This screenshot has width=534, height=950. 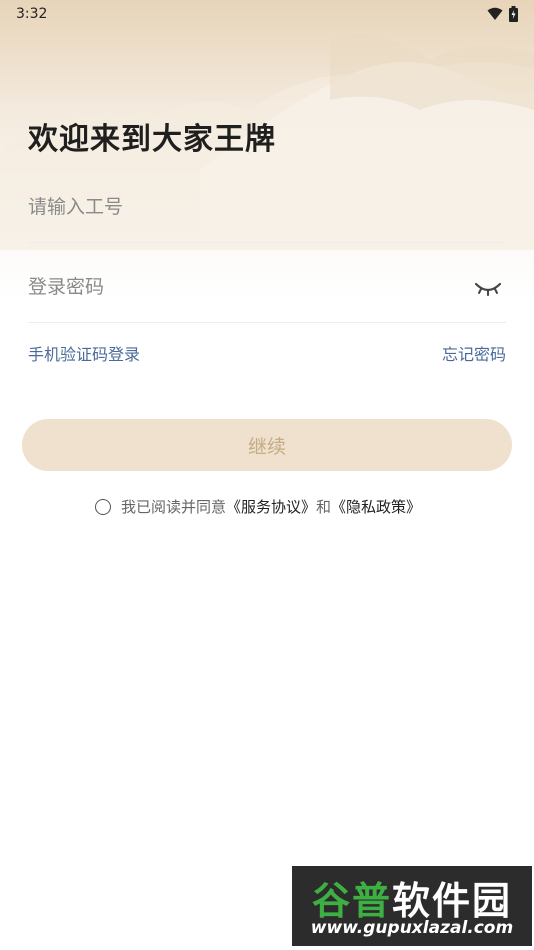 I want to click on sms-login-link: 手机验证码登录, so click(x=84, y=353).